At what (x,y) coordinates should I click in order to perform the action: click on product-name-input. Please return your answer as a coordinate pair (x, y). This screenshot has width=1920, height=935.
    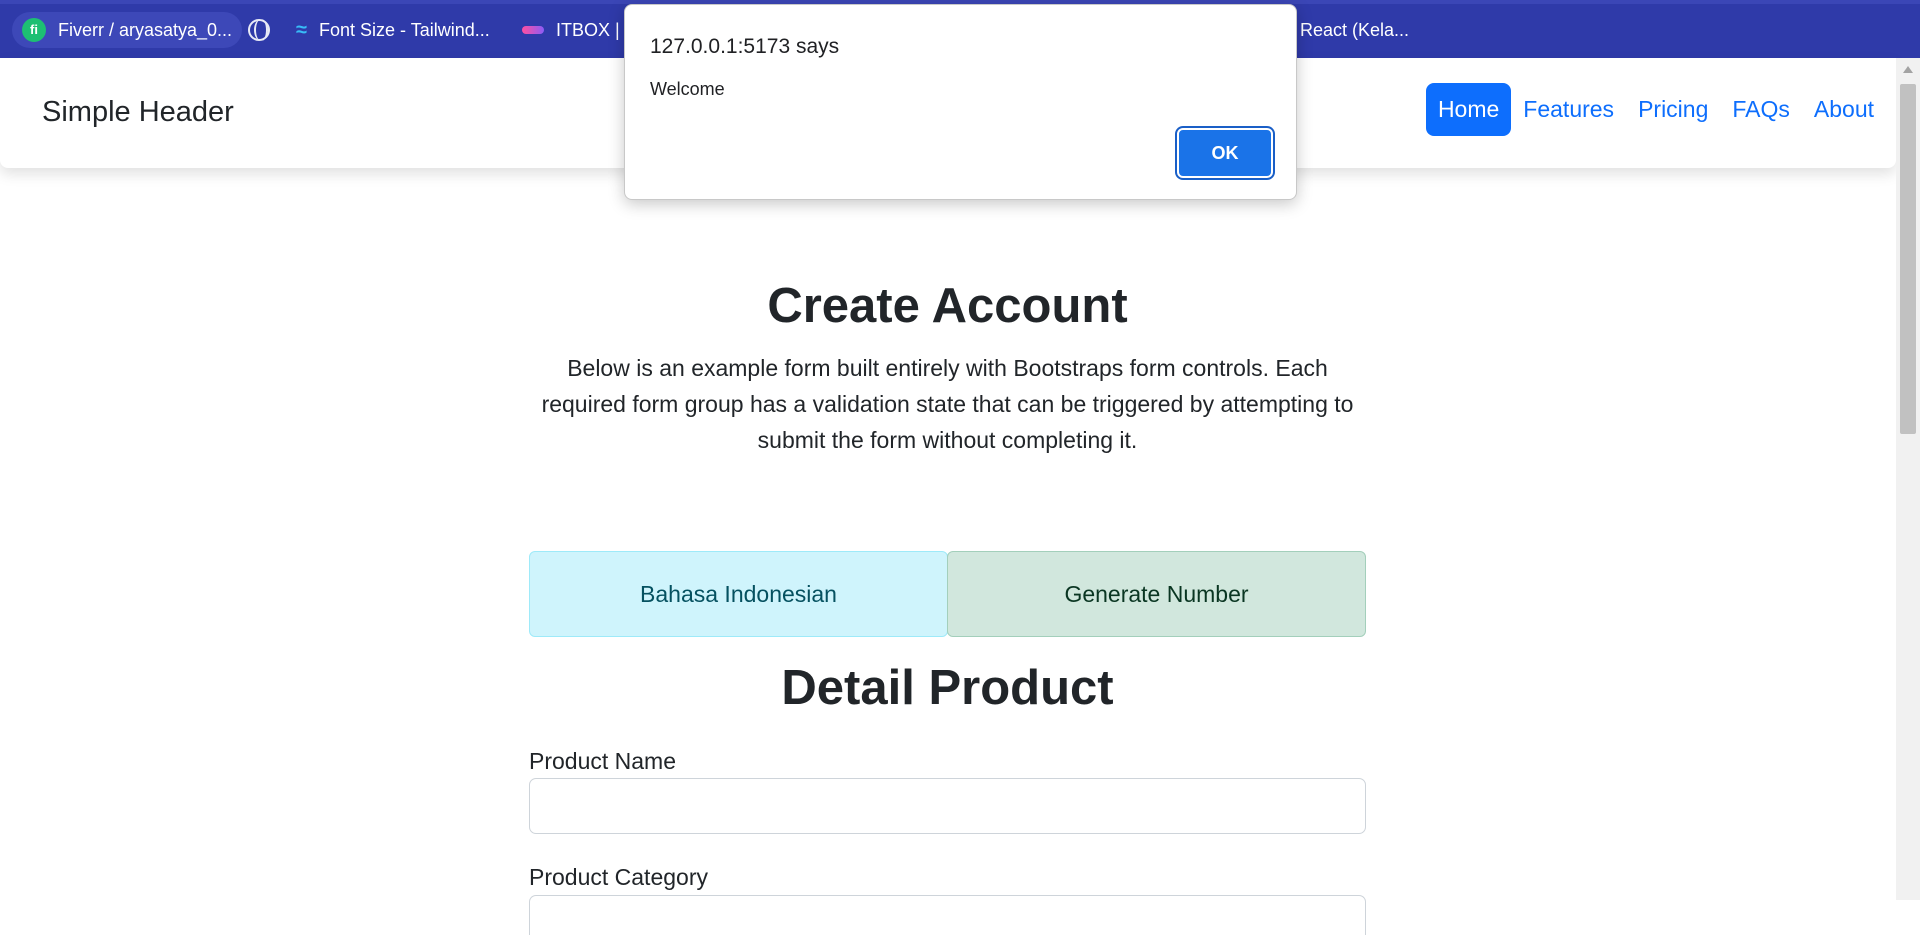
    Looking at the image, I should click on (947, 806).